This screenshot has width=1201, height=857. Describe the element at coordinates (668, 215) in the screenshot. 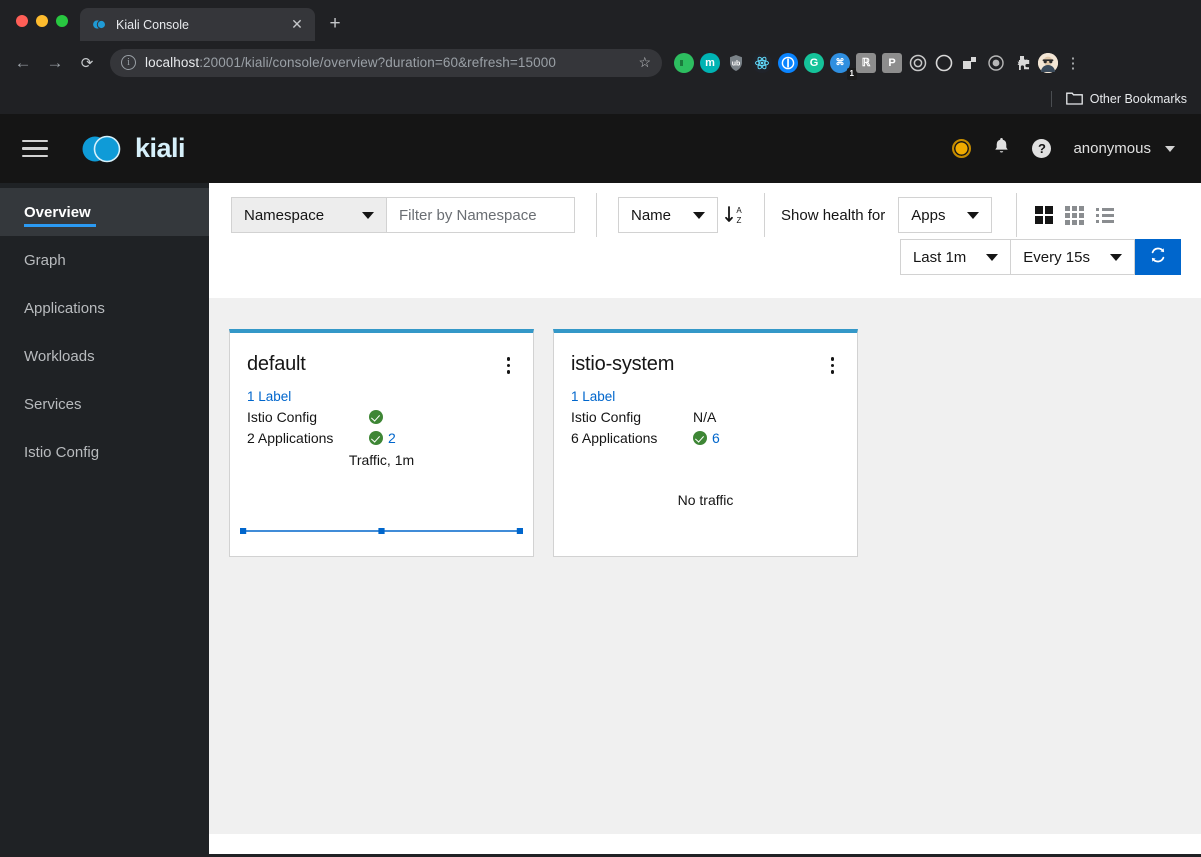

I see `sort-by-dropdown: Name` at that location.